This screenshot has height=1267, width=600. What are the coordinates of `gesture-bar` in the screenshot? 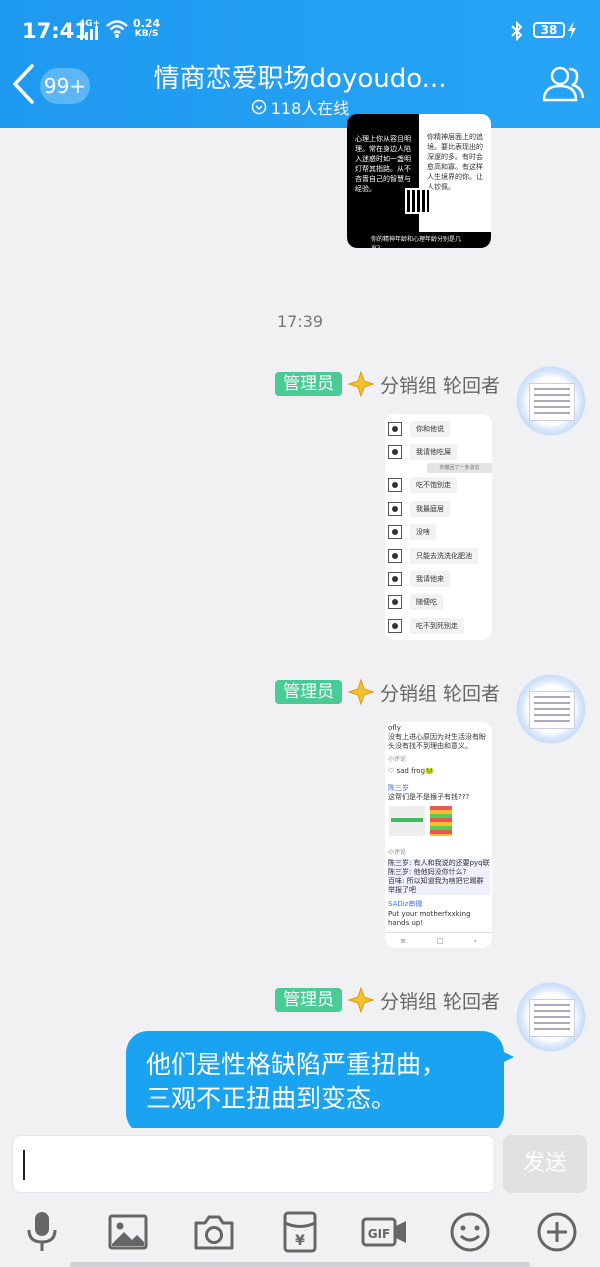 It's located at (300, 1264).